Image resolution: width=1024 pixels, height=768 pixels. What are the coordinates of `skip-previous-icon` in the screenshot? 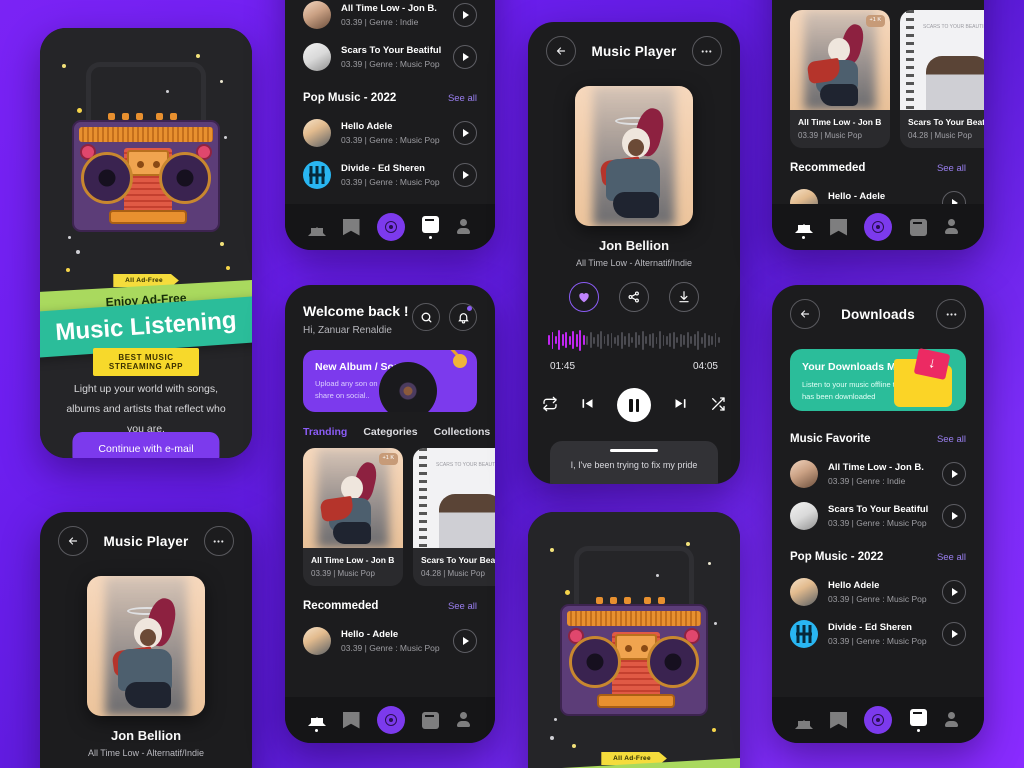 It's located at (587, 403).